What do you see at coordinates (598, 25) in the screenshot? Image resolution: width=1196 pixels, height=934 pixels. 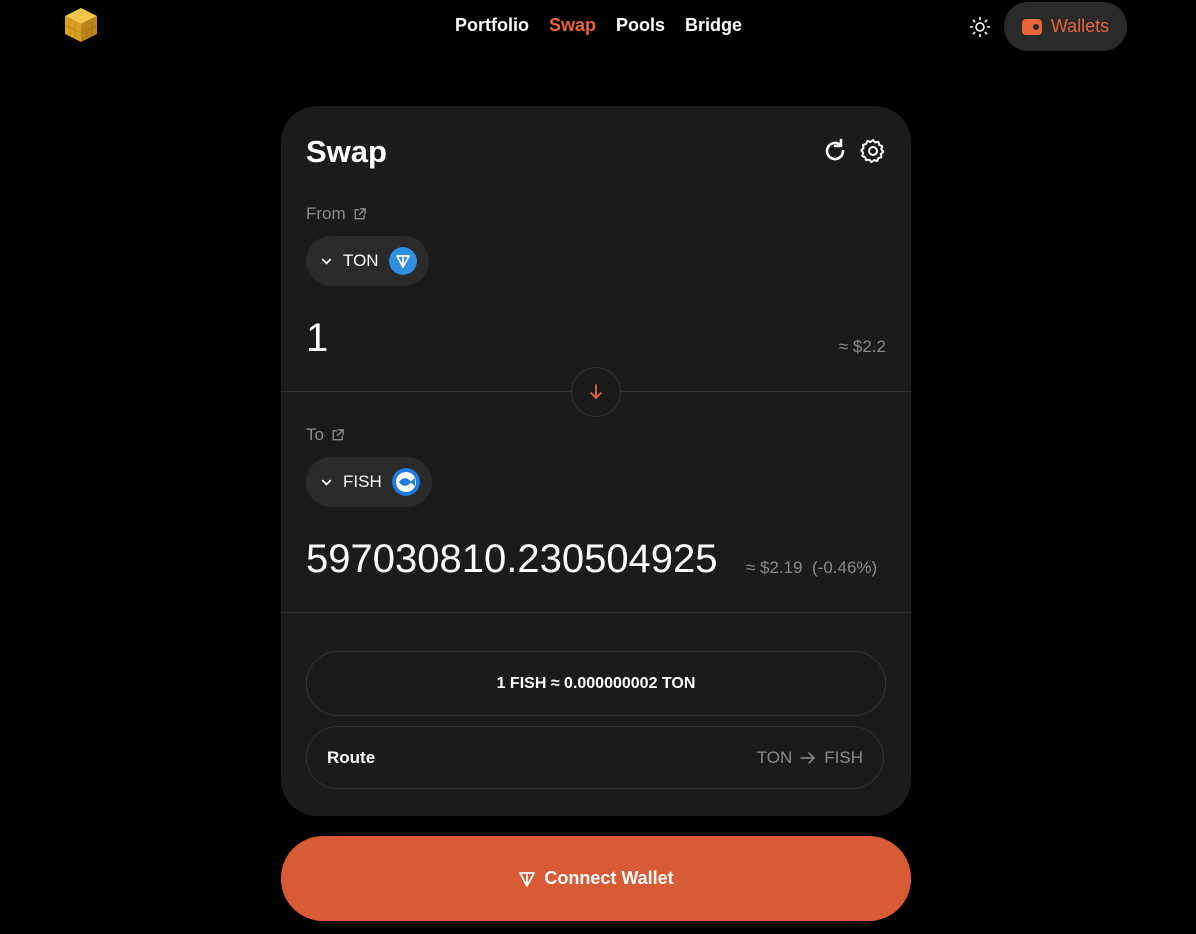 I see `main-nav: Portfolio Swap Pools Bridge` at bounding box center [598, 25].